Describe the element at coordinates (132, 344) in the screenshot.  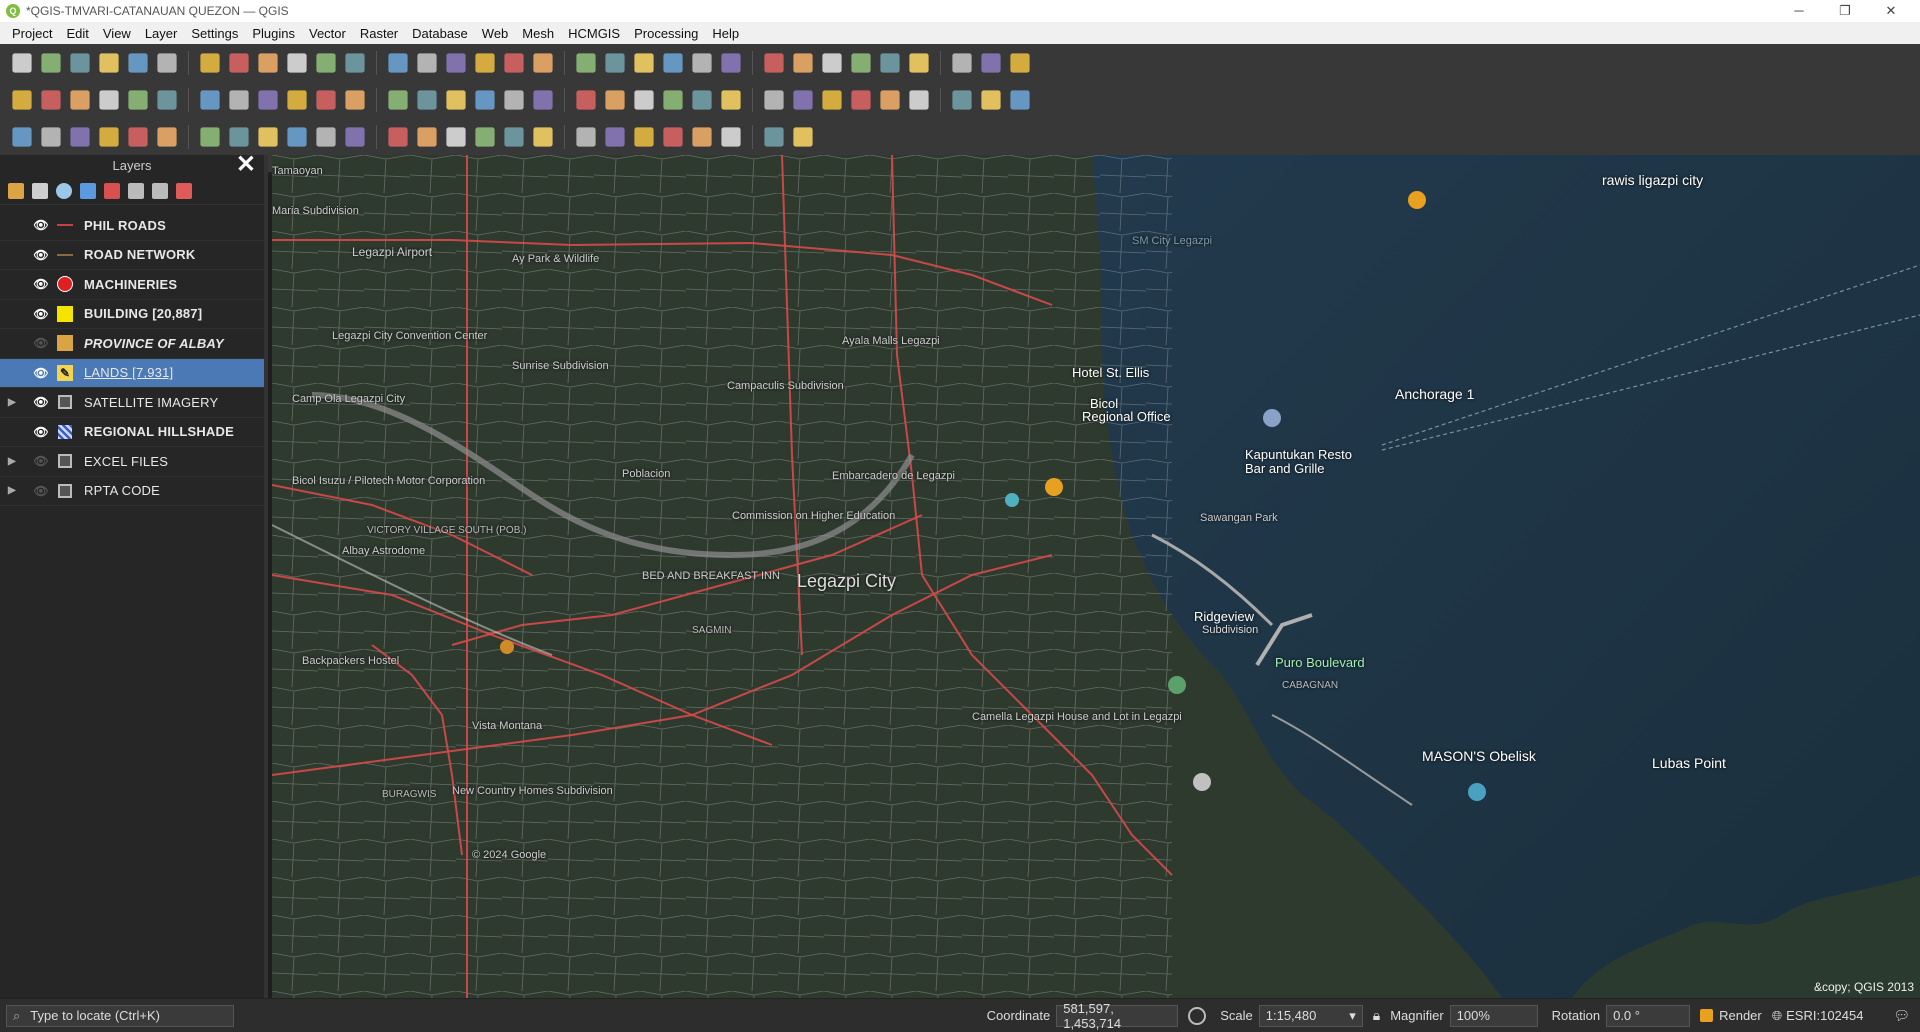
I see `layer-item: 👁︎ PROVINCE OF ALBAY` at that location.